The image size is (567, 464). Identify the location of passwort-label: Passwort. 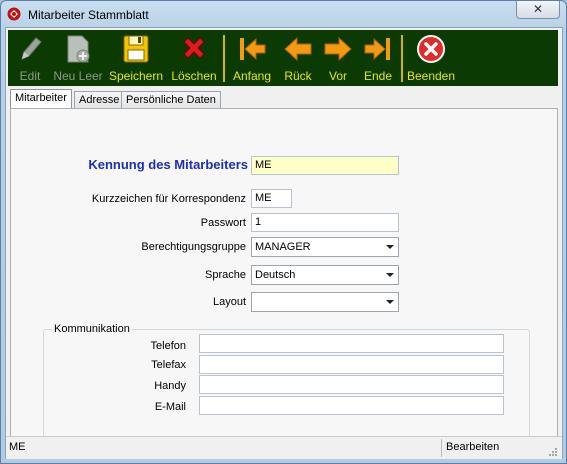
(223, 223).